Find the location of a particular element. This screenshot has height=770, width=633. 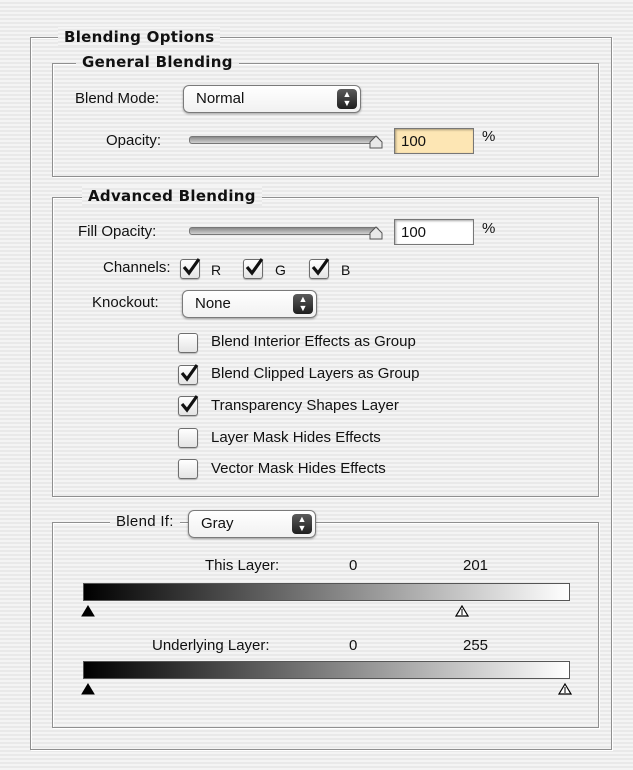

blending-options-title: Blending Options is located at coordinates (139, 37).